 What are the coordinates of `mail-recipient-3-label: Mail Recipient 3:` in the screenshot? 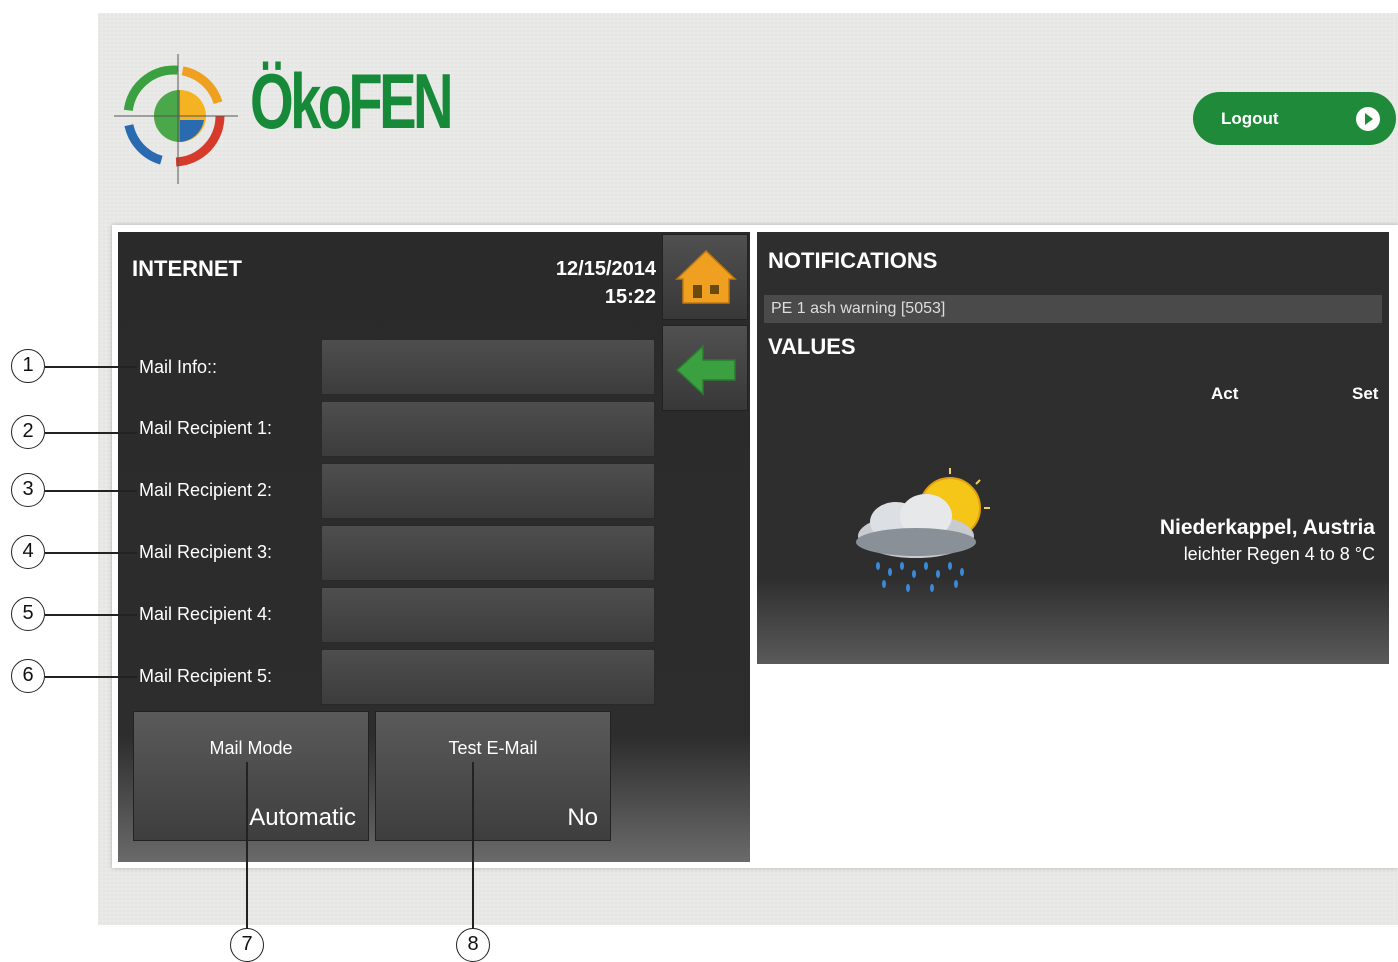 It's located at (206, 552).